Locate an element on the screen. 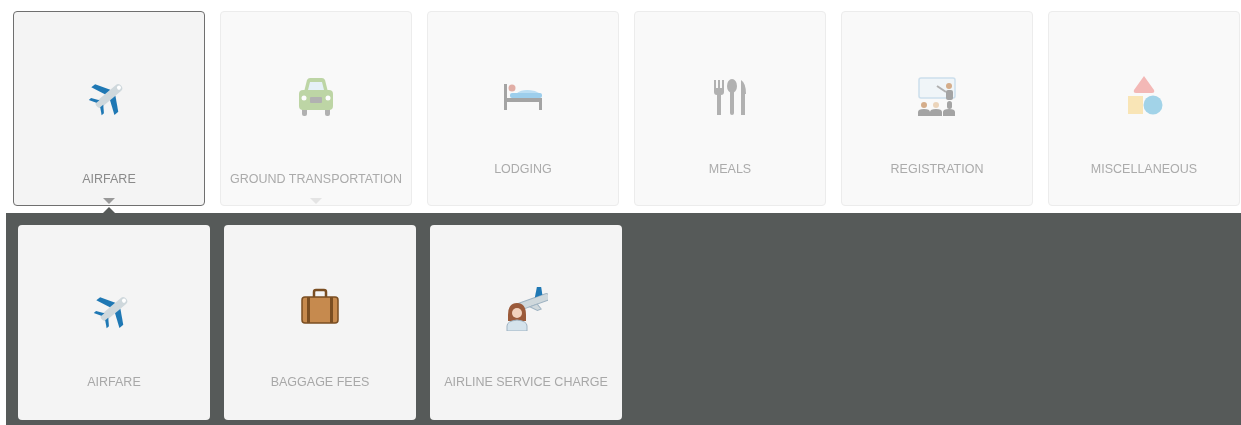 Image resolution: width=1241 pixels, height=425 pixels. category-tile: LODGING is located at coordinates (523, 108).